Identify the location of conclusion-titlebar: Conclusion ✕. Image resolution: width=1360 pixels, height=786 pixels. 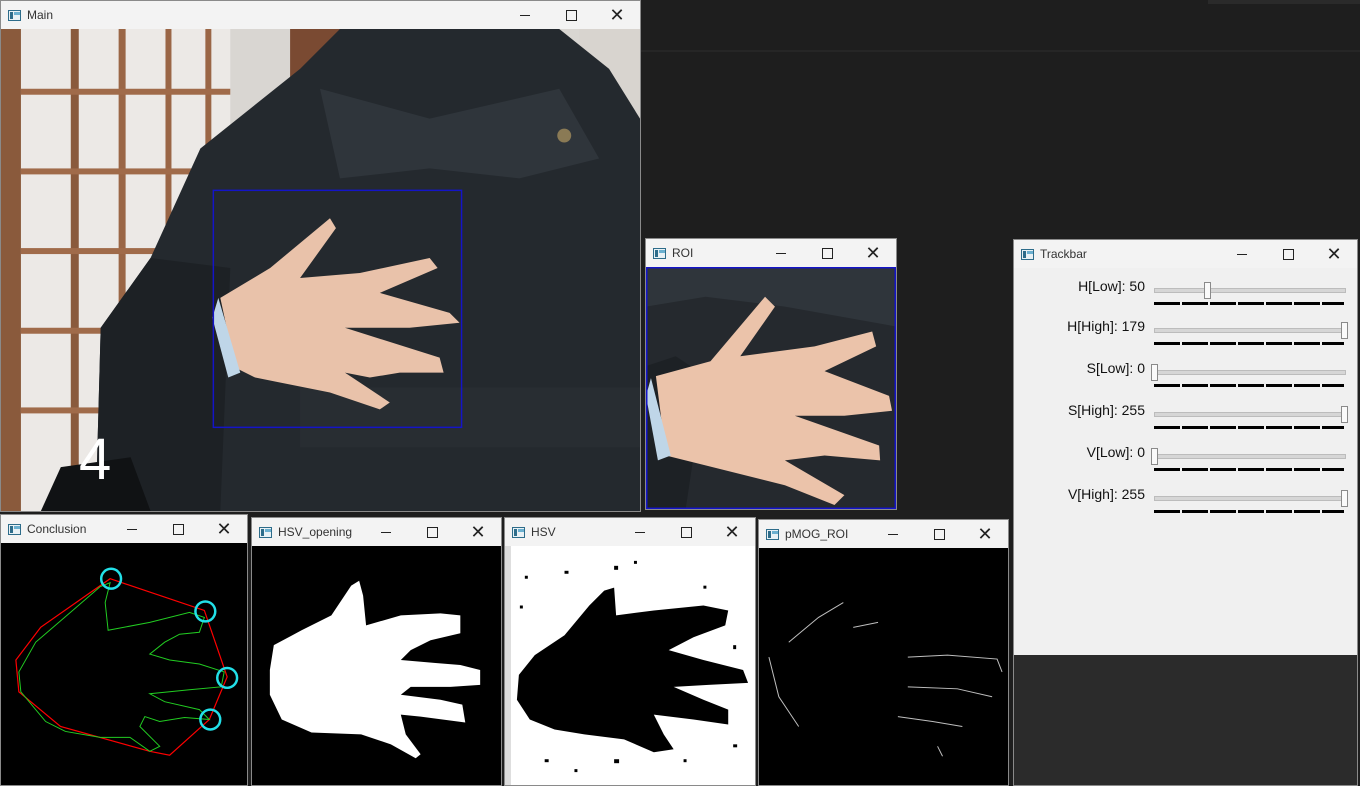
(124, 529).